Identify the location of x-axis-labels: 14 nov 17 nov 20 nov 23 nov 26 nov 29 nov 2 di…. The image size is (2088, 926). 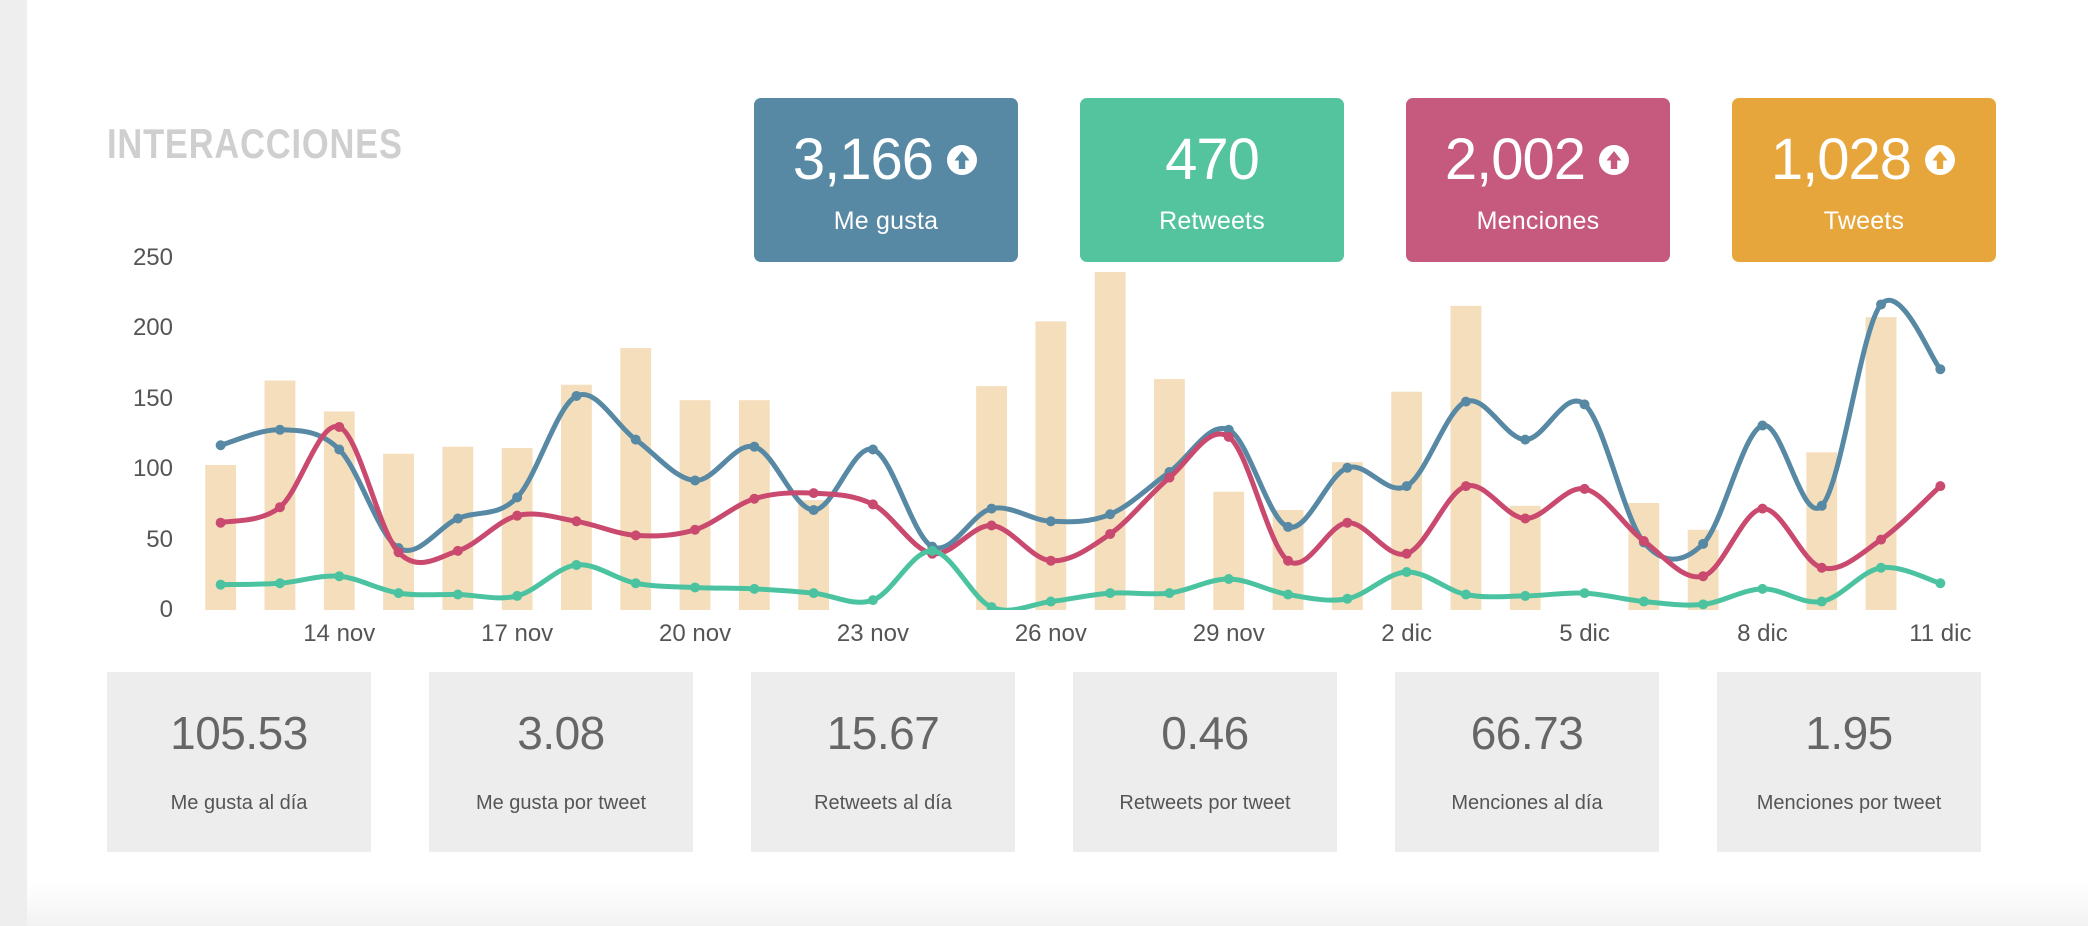
(1081, 640).